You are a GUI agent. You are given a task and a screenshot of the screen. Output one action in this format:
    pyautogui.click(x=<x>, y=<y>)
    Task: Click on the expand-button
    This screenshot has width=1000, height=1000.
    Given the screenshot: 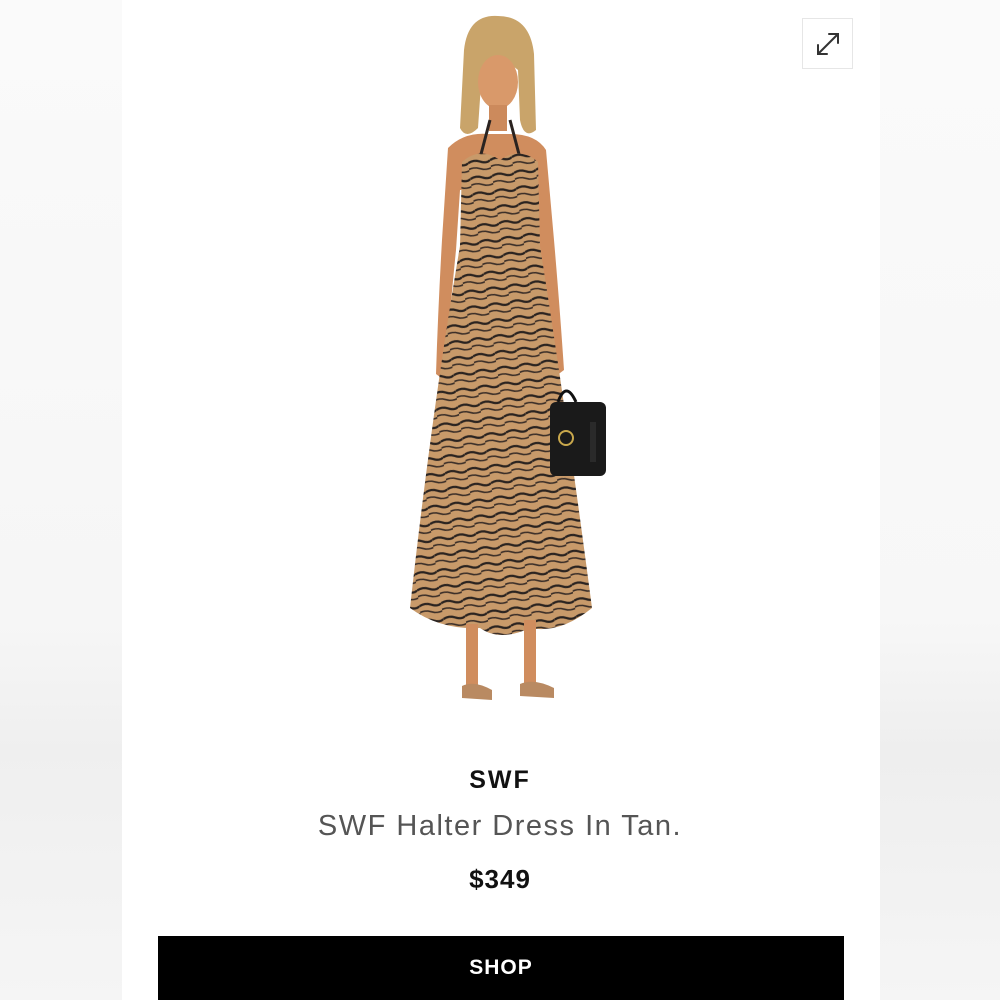 What is the action you would take?
    pyautogui.click(x=827, y=43)
    